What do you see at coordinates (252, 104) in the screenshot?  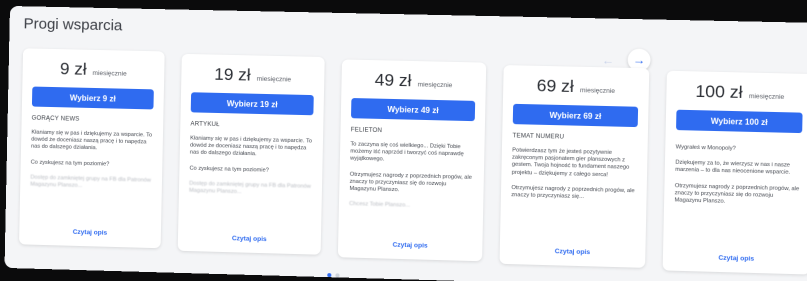 I see `select-tier-button: Wybierz 19 zł` at bounding box center [252, 104].